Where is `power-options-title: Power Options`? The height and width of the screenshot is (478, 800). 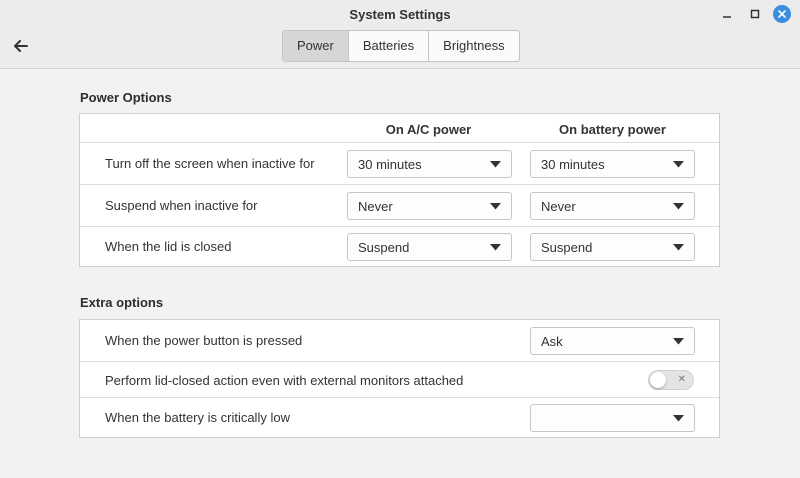 power-options-title: Power Options is located at coordinates (126, 97).